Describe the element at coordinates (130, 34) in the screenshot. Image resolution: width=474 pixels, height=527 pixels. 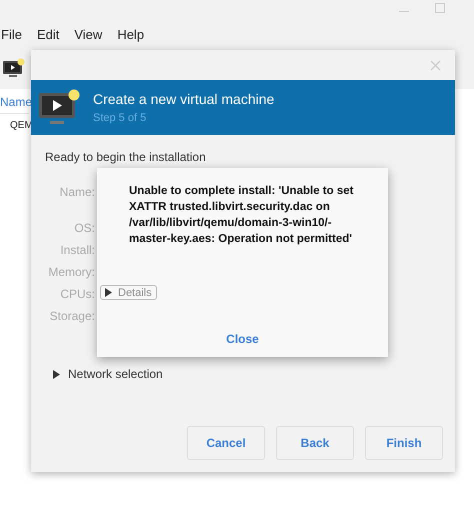
I see `menu-item: Help` at that location.